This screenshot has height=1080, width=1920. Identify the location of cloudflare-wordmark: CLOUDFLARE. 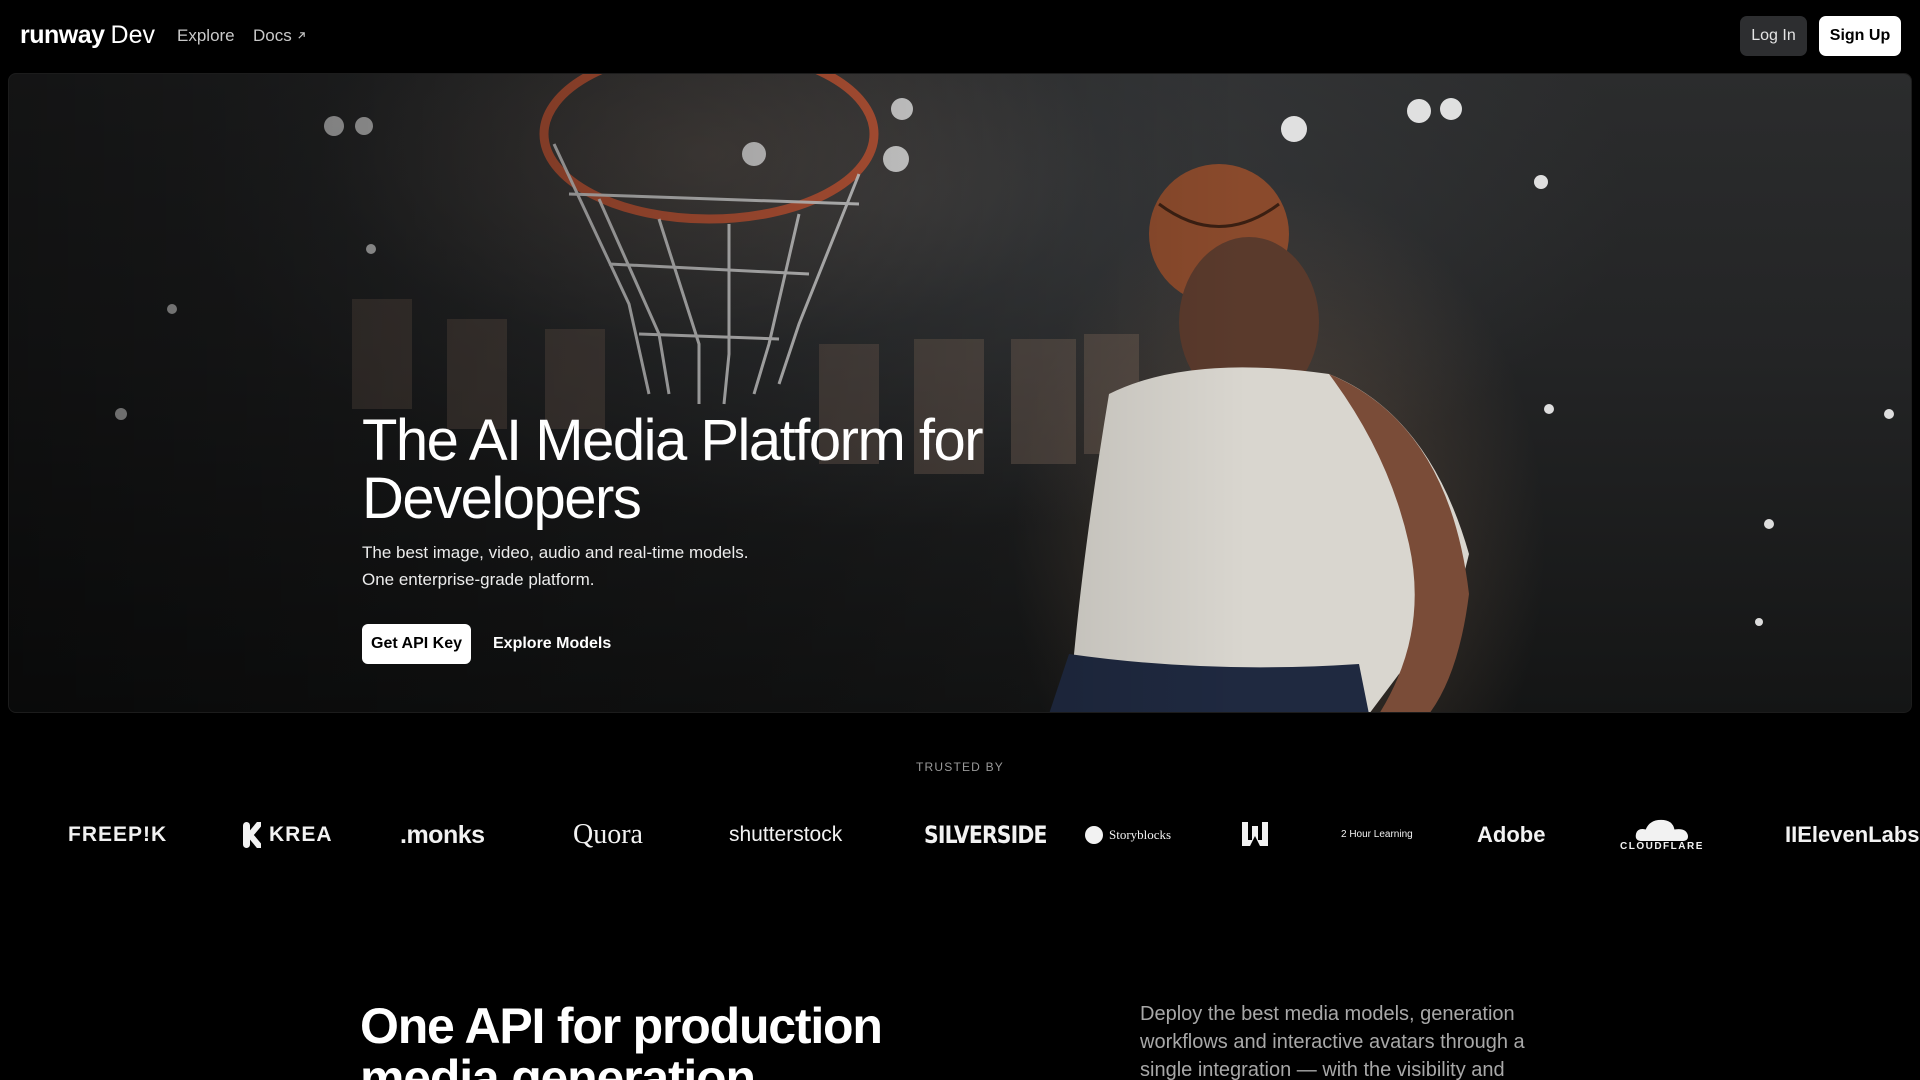
(1662, 846).